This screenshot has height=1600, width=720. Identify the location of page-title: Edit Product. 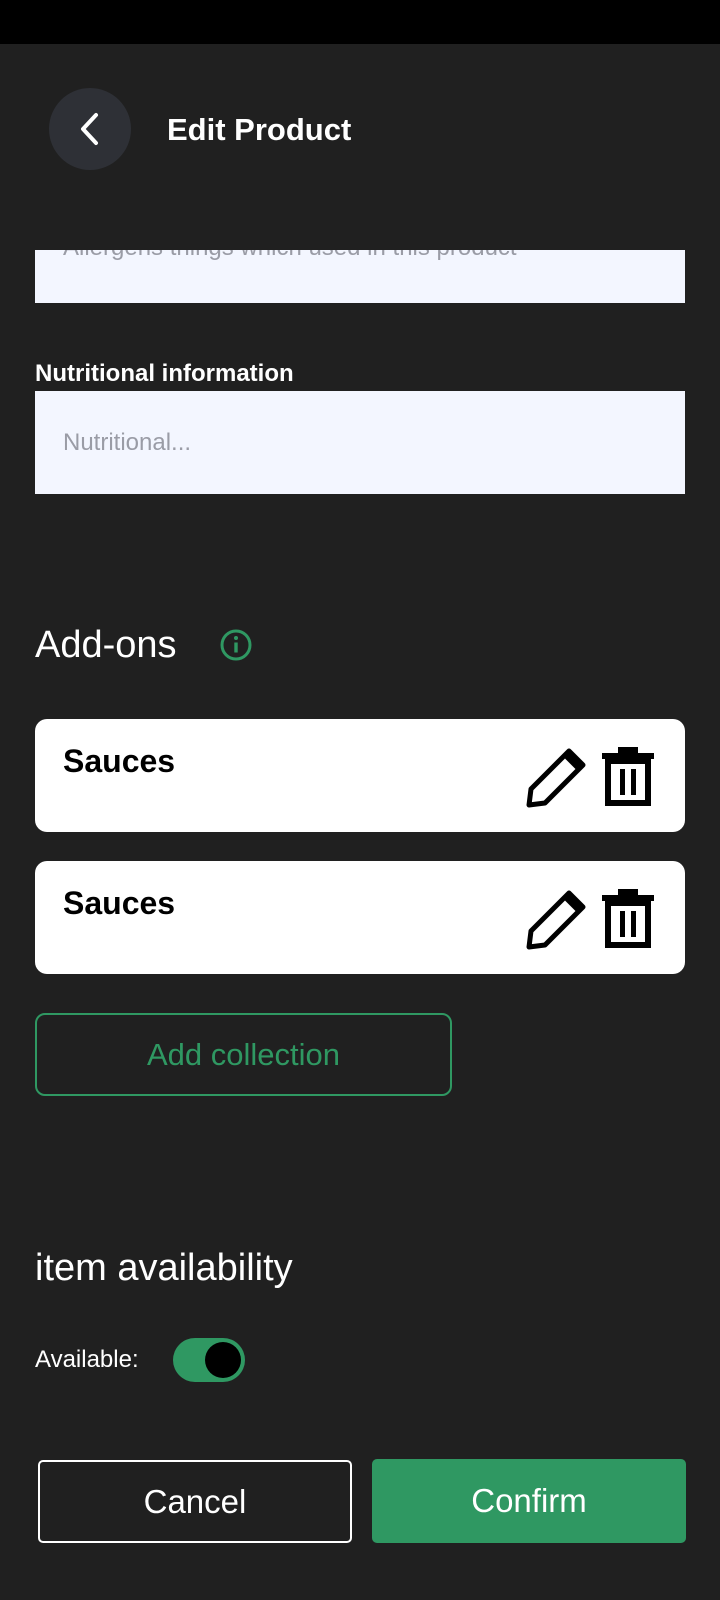
(259, 129).